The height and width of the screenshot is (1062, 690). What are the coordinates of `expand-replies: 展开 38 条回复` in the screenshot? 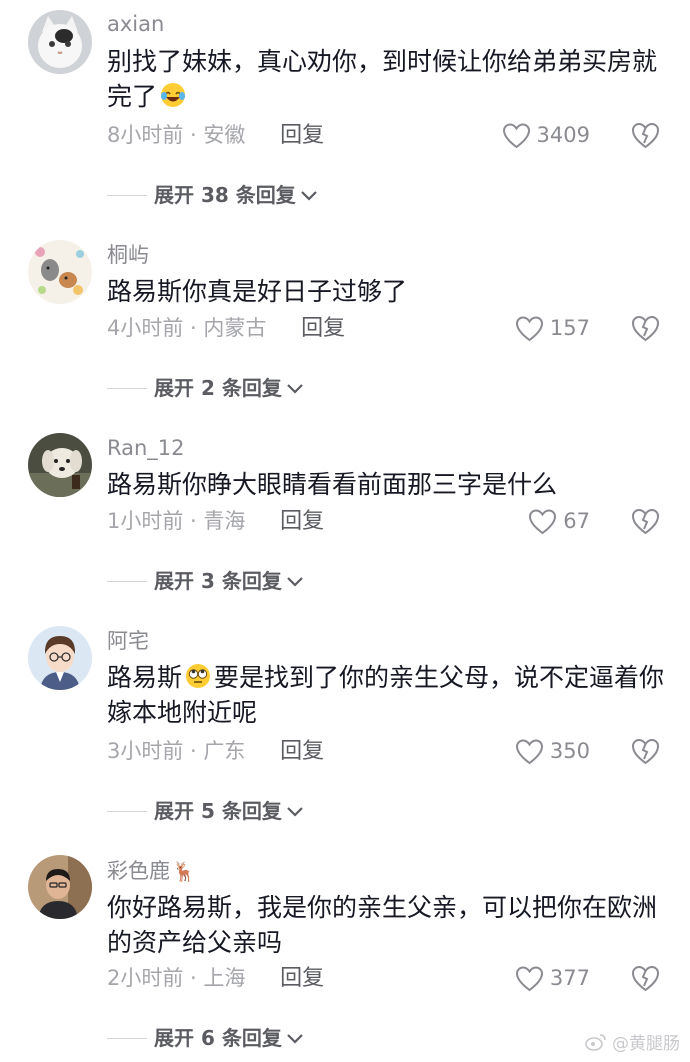 It's located at (212, 195).